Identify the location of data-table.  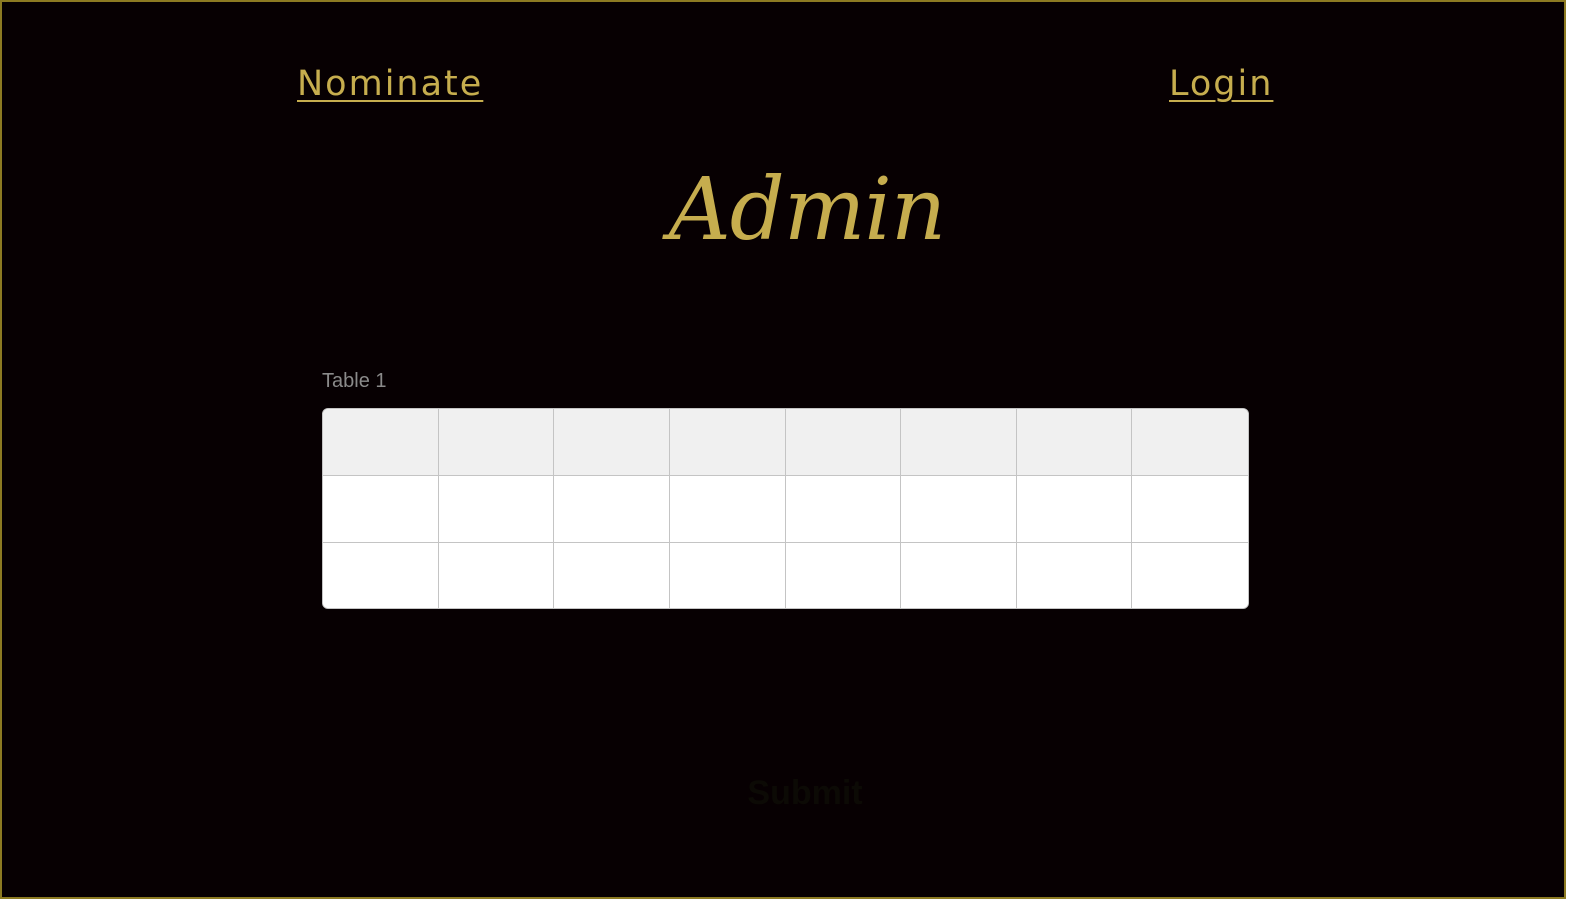
(785, 508).